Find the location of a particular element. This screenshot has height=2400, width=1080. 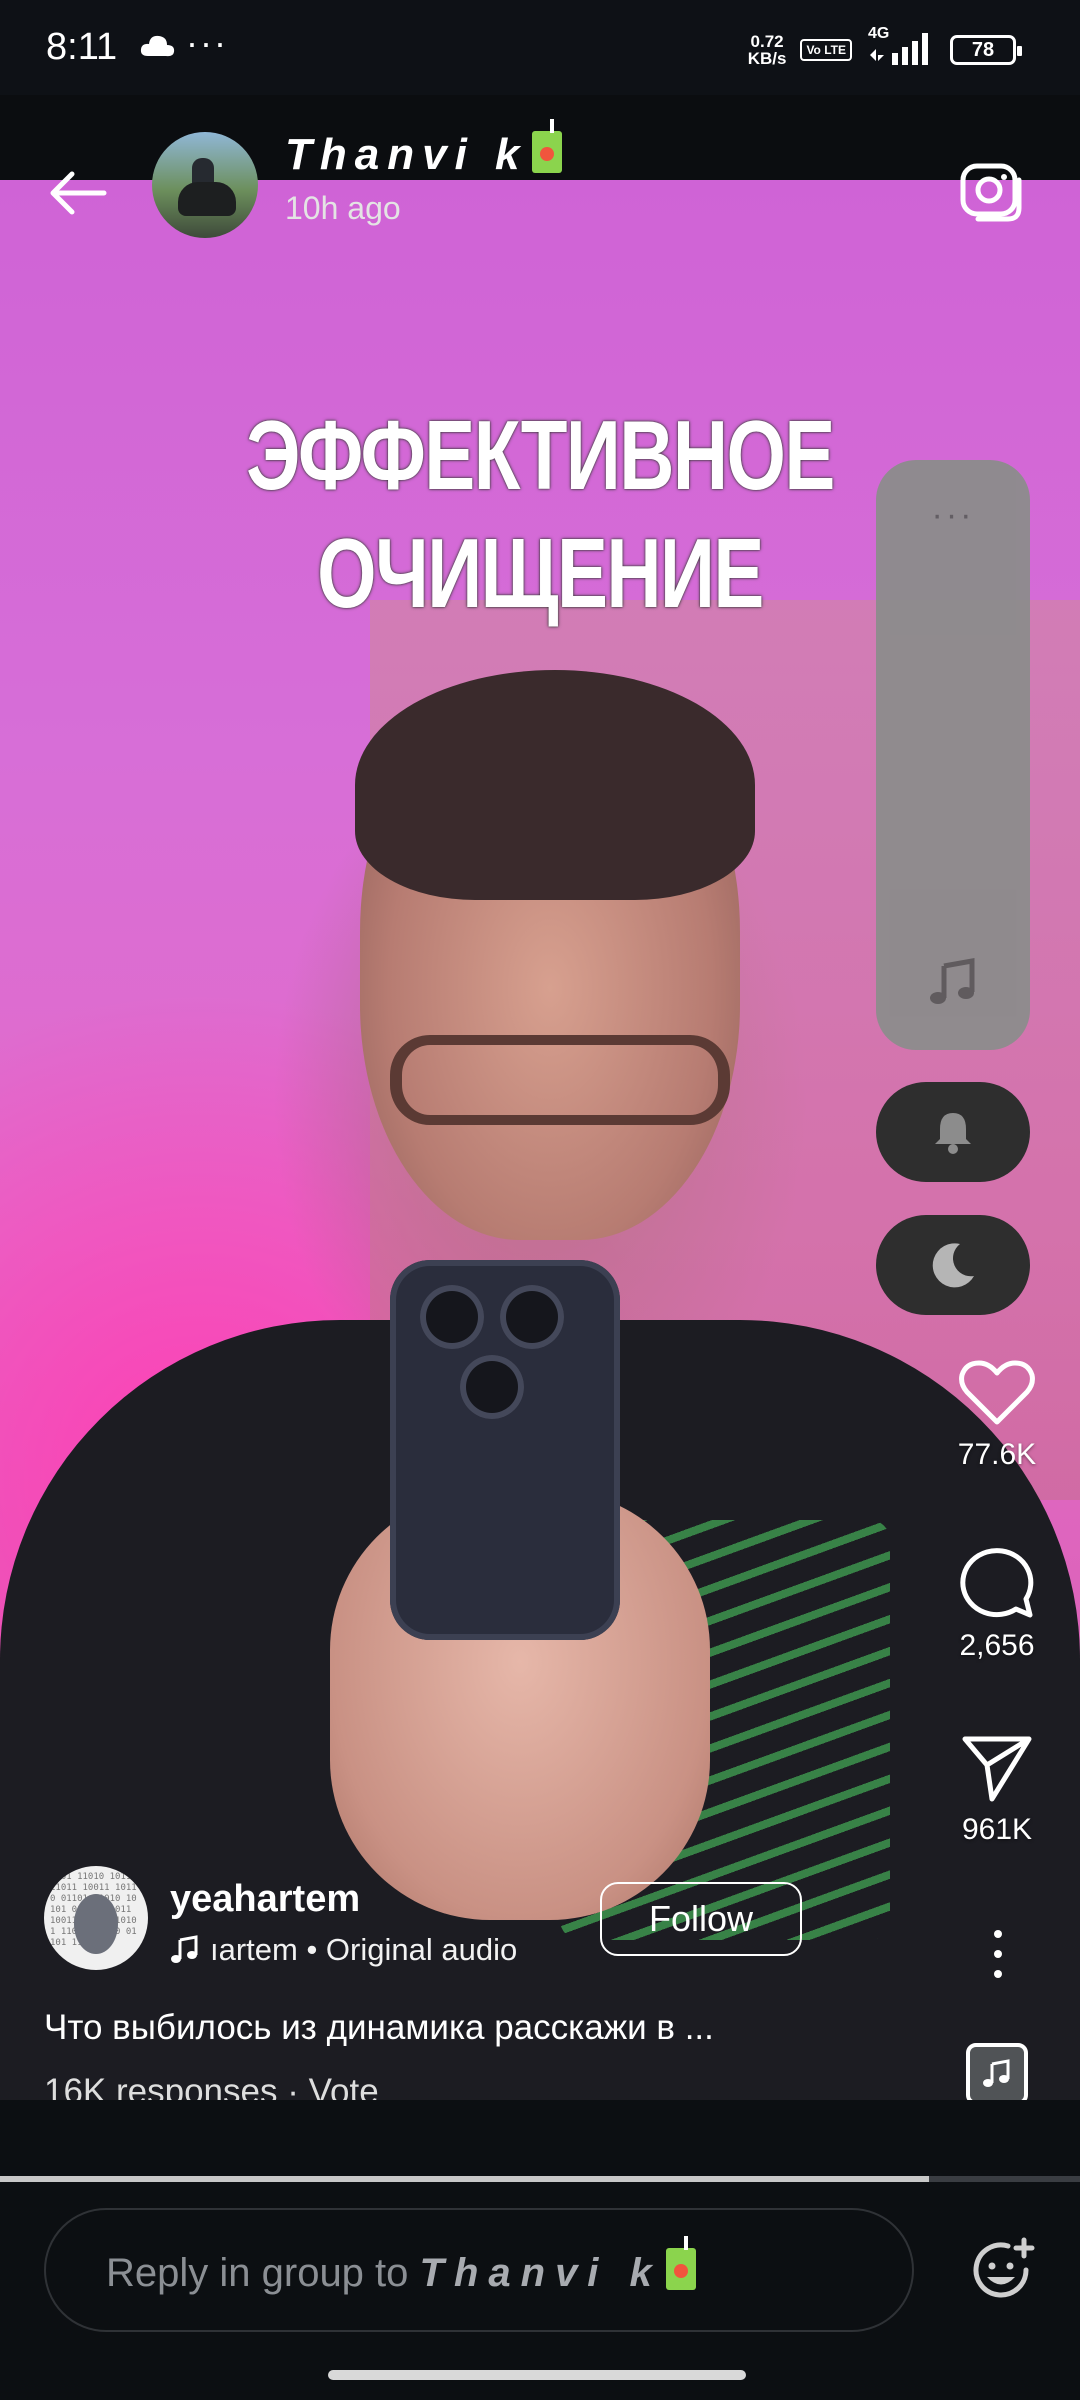

comment-count: 2,656 is located at coordinates (997, 1645).